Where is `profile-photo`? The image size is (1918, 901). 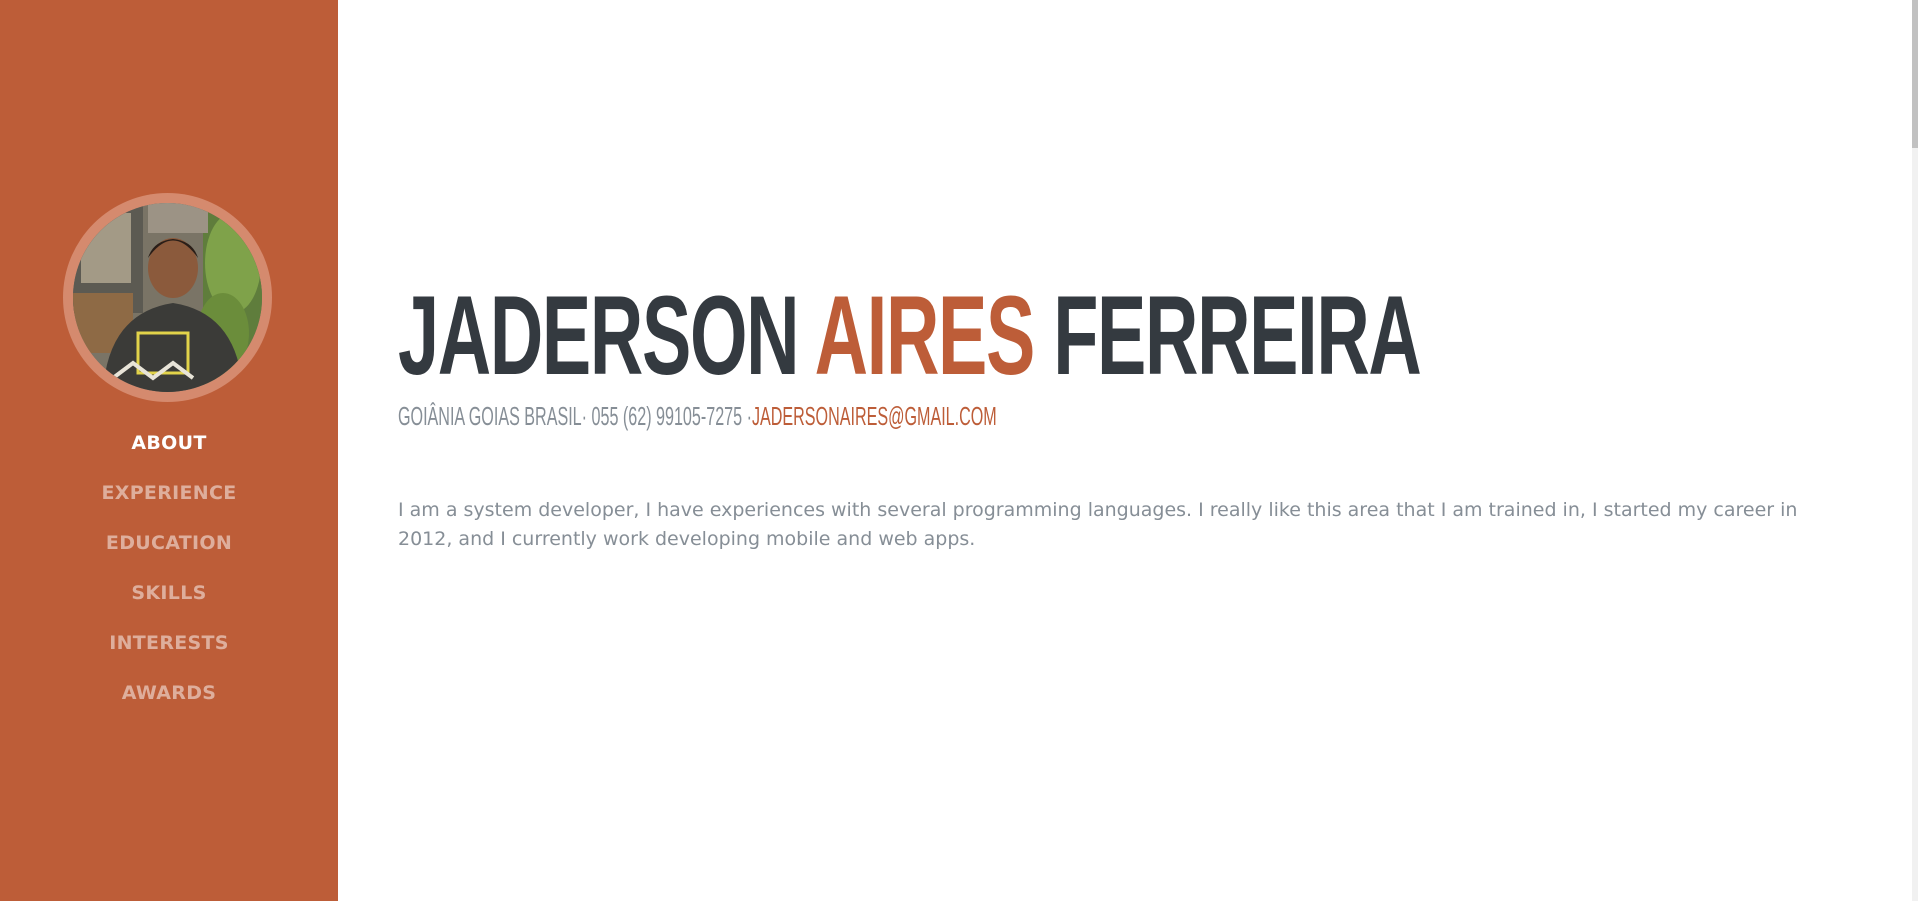 profile-photo is located at coordinates (167, 297).